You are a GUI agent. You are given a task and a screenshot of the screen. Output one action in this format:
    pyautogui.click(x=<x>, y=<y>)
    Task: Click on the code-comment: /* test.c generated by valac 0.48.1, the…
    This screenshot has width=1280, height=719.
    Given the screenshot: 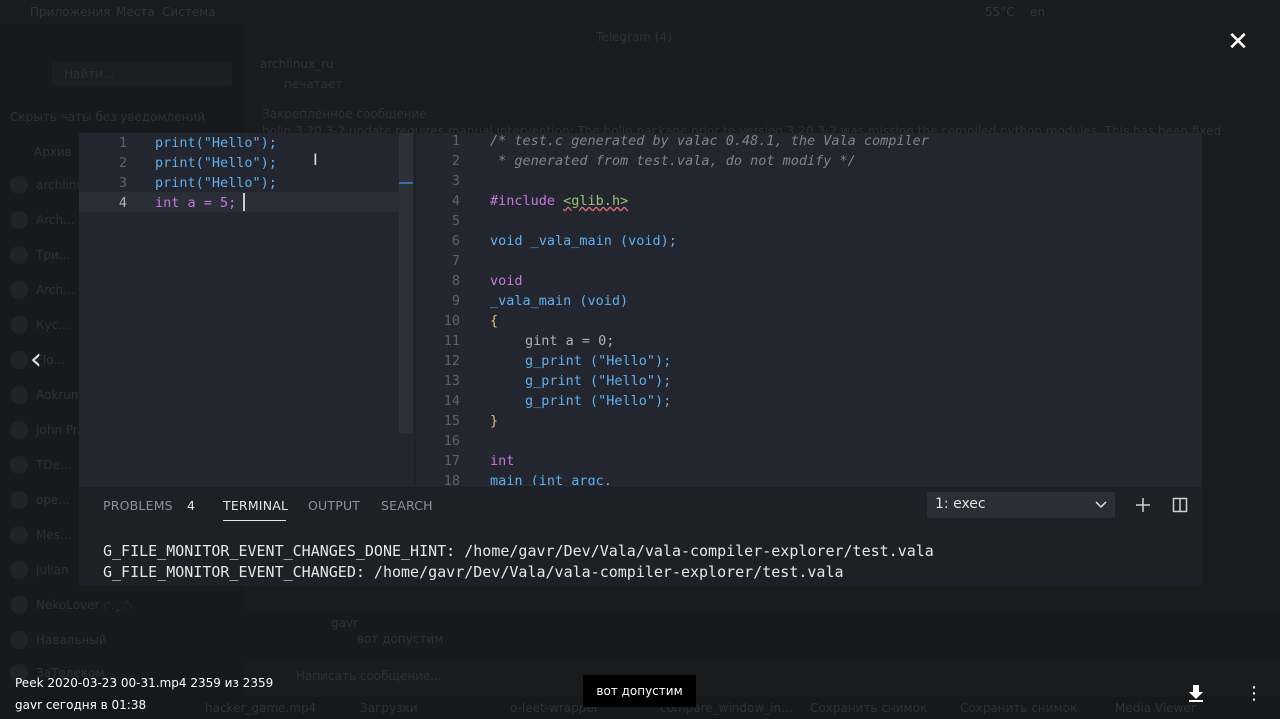 What is the action you would take?
    pyautogui.click(x=709, y=141)
    